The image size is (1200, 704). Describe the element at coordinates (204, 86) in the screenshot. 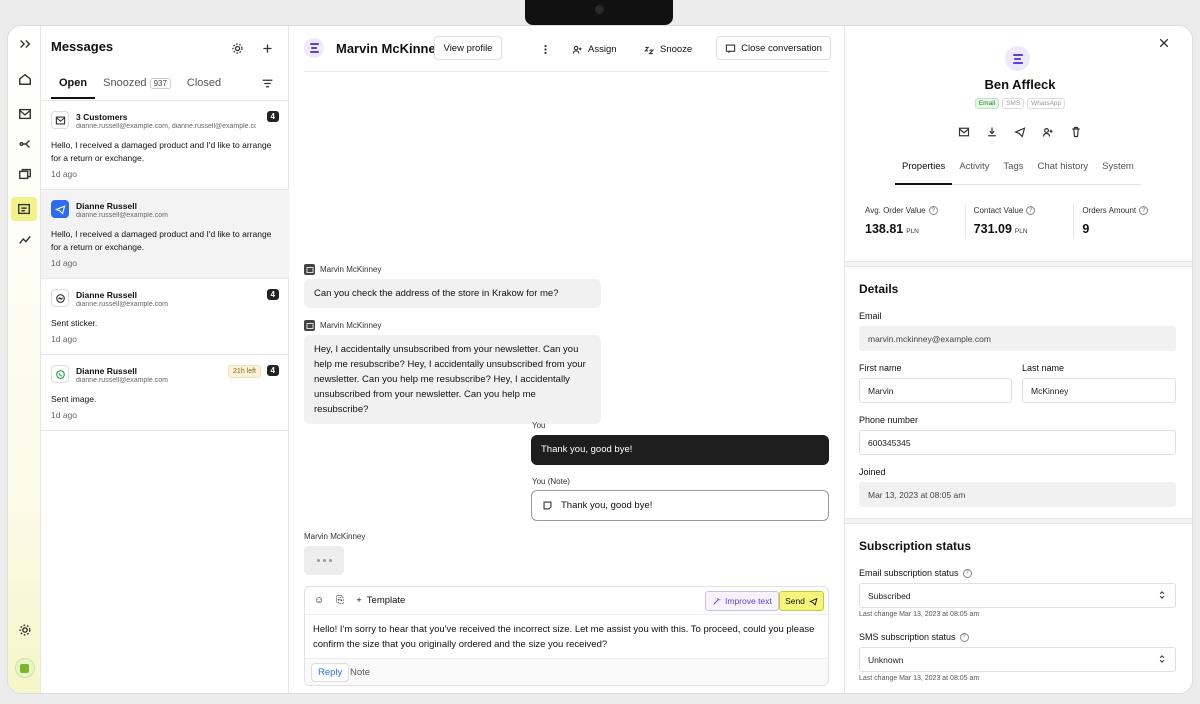

I see `tab-closed: Closed` at that location.